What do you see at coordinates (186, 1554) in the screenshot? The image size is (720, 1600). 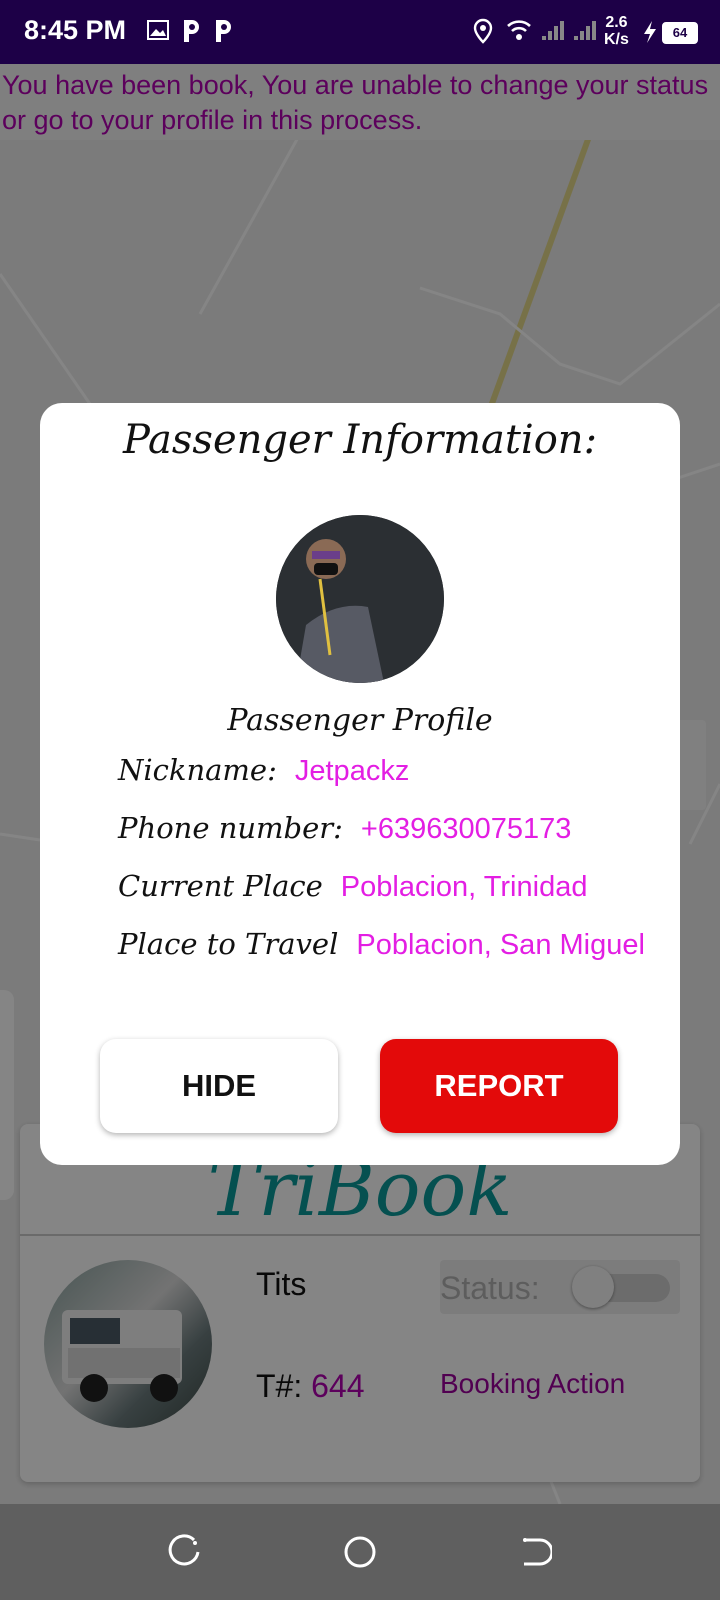 I see `recent-apps-icon` at bounding box center [186, 1554].